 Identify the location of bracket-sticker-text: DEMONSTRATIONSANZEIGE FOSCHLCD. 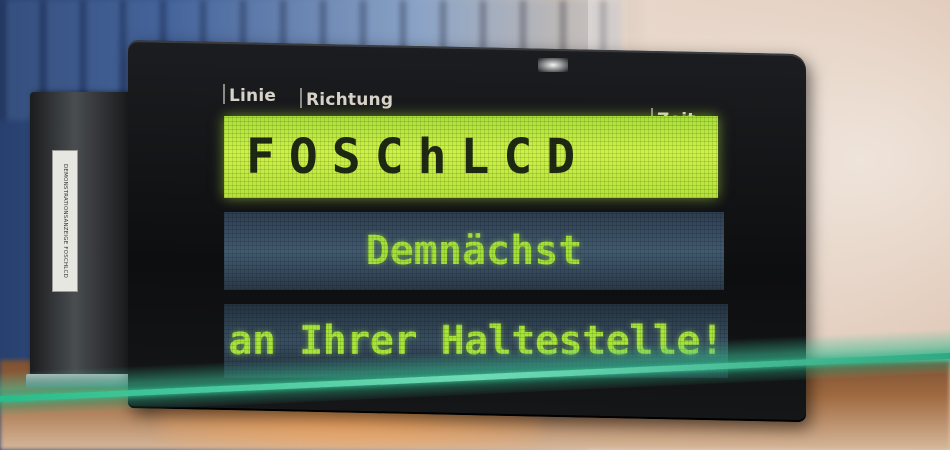
(65, 221).